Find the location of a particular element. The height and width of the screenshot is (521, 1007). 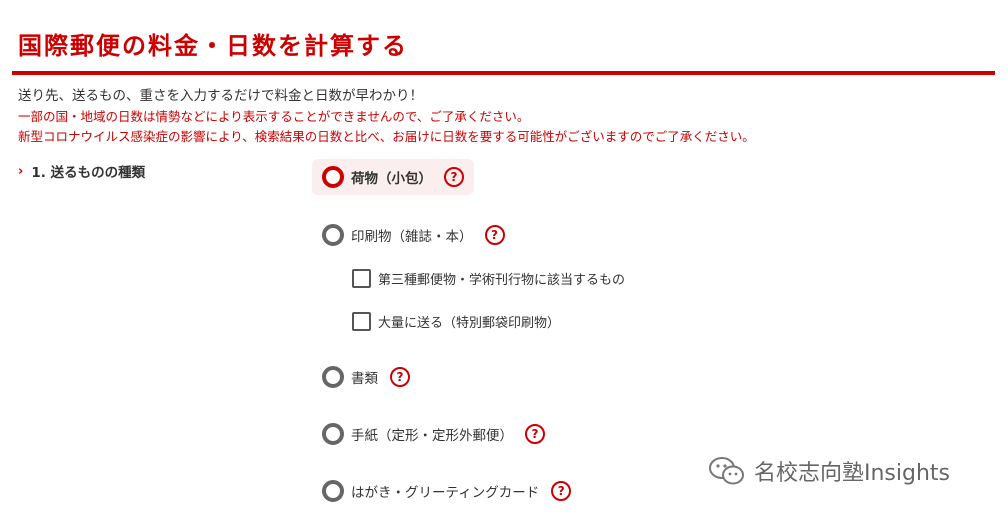

radio-option-label: 印刷物（雑誌・本） is located at coordinates (412, 237).